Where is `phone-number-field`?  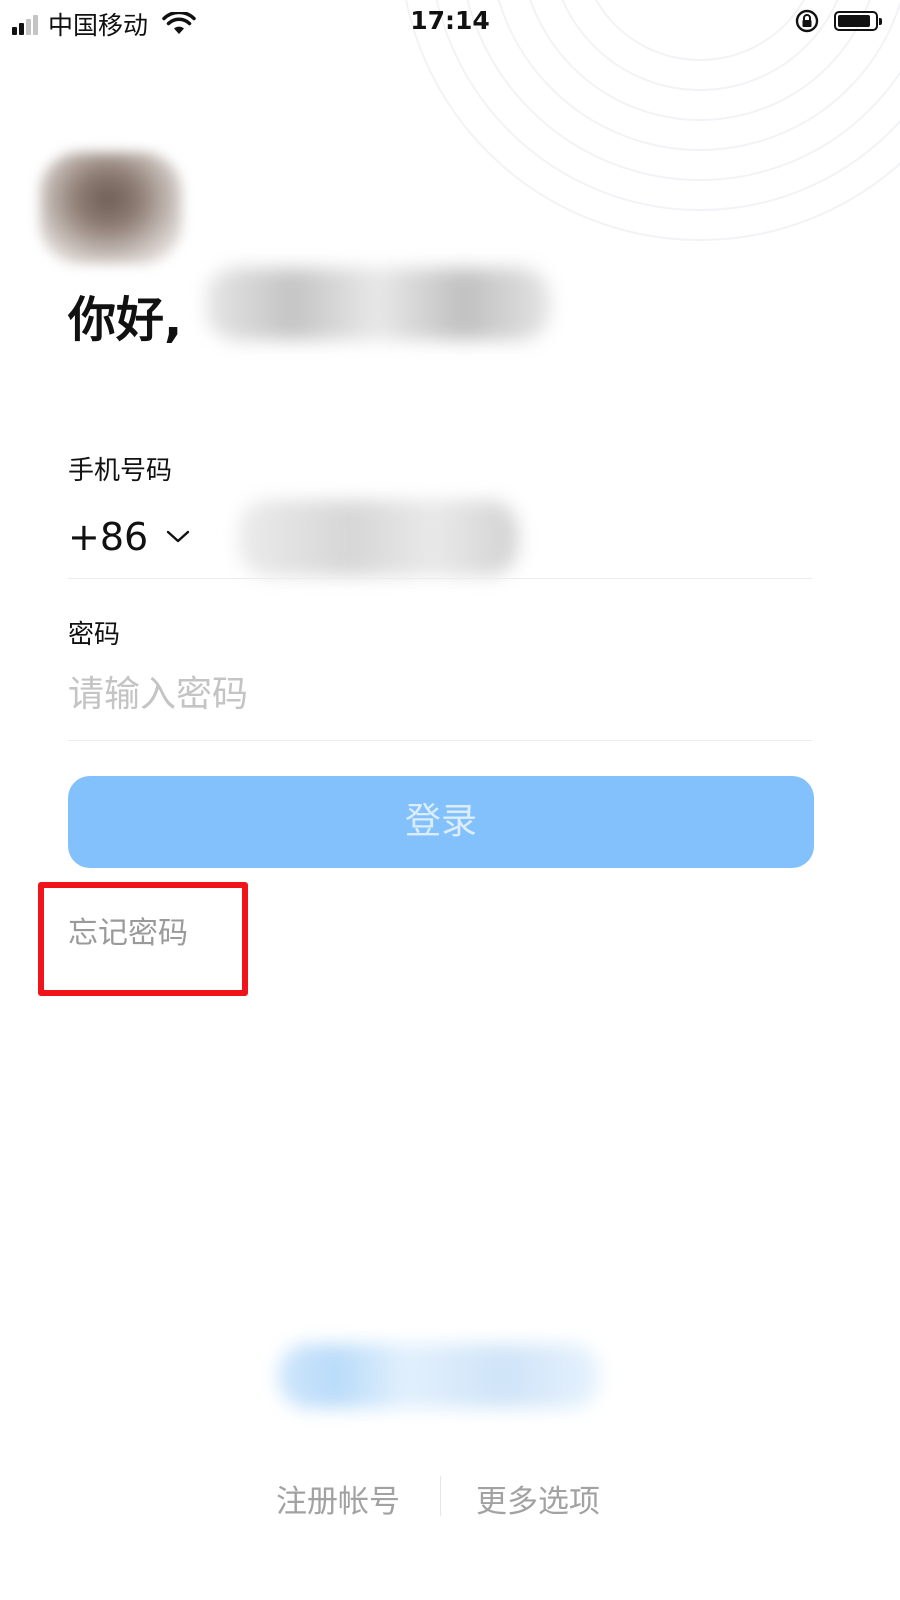 phone-number-field is located at coordinates (378, 538).